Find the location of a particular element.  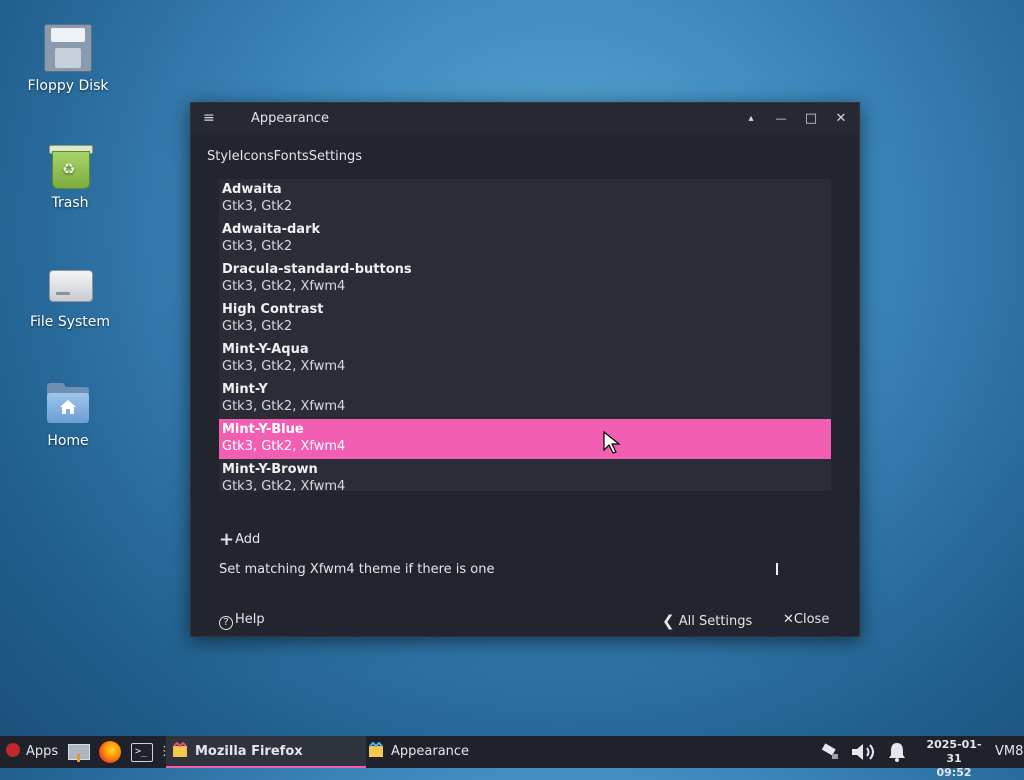

matching-theme-label: Set matching Xfwm4 theme if there is one is located at coordinates (357, 569).